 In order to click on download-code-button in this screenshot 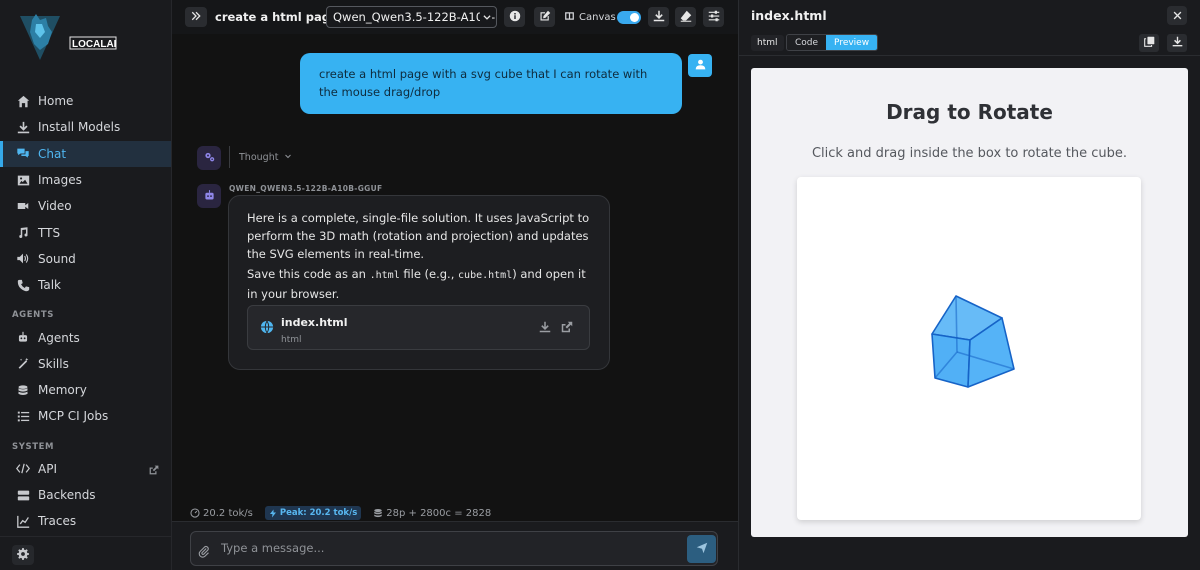, I will do `click(1177, 43)`.